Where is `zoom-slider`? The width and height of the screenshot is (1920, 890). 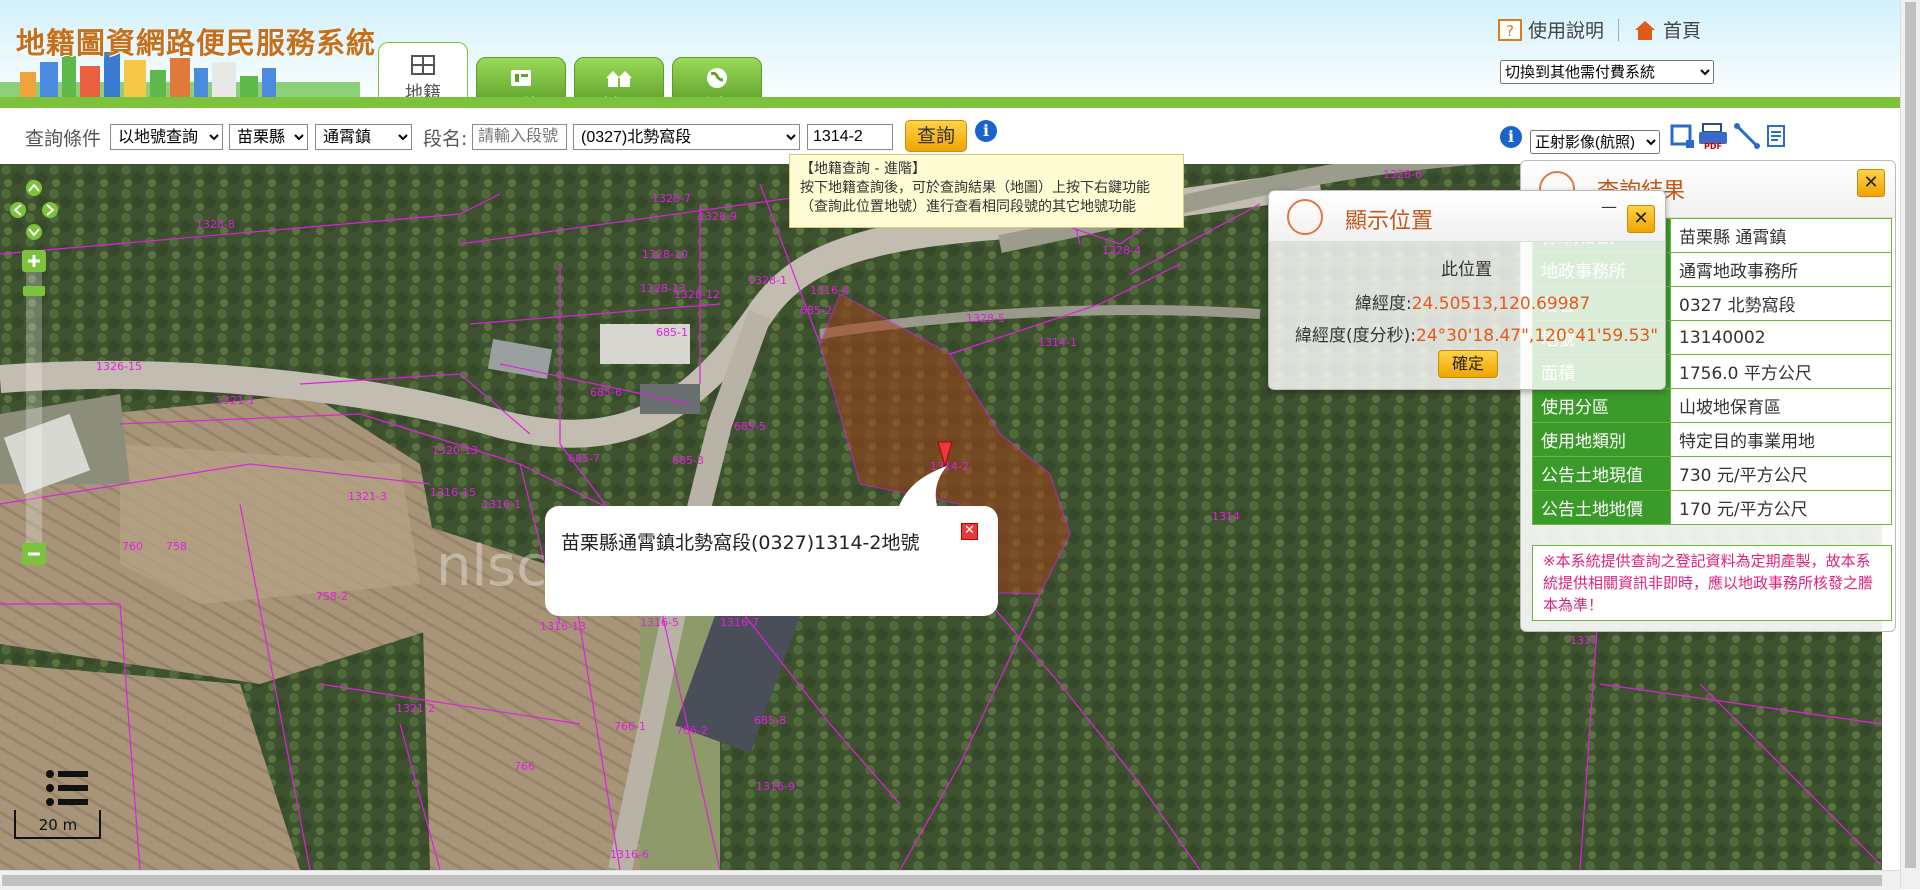
zoom-slider is located at coordinates (34, 407).